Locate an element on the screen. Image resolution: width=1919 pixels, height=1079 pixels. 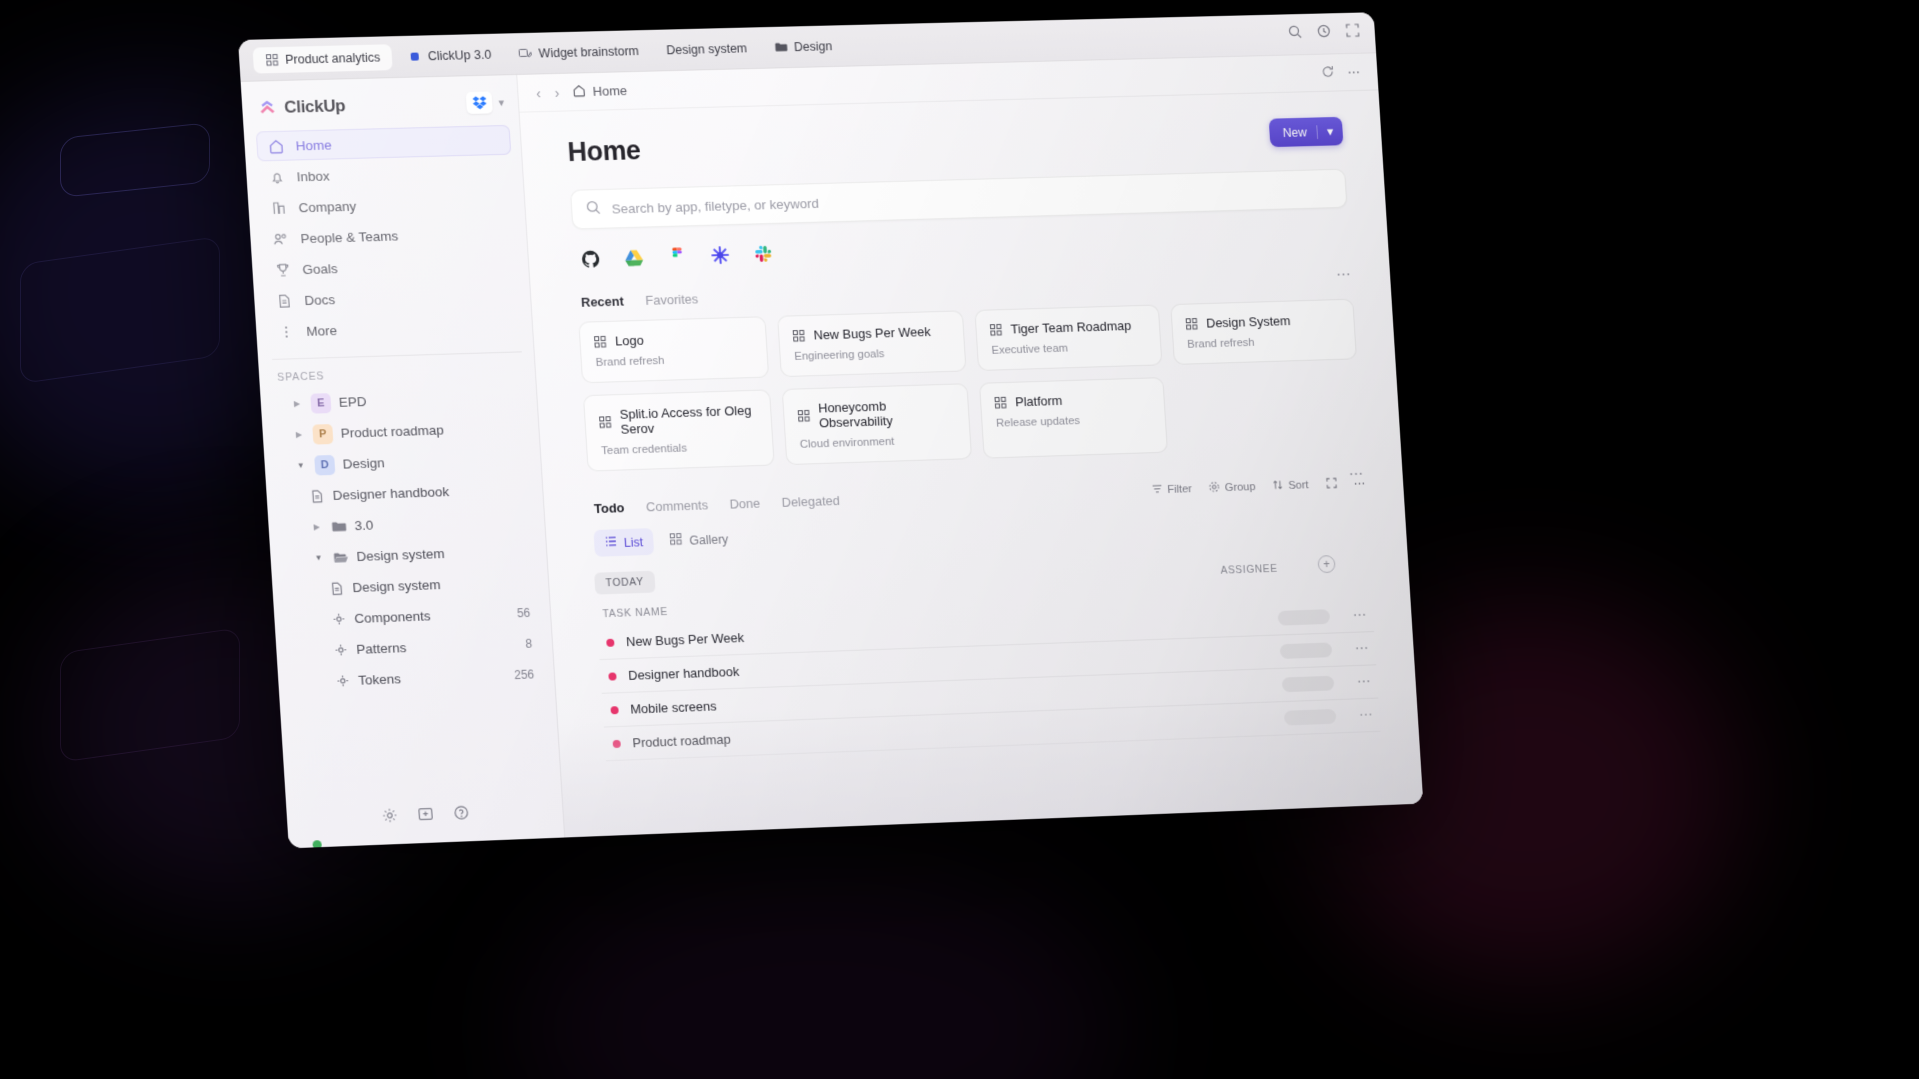
recent-card: Logo Brand refresh is located at coordinates (674, 350).